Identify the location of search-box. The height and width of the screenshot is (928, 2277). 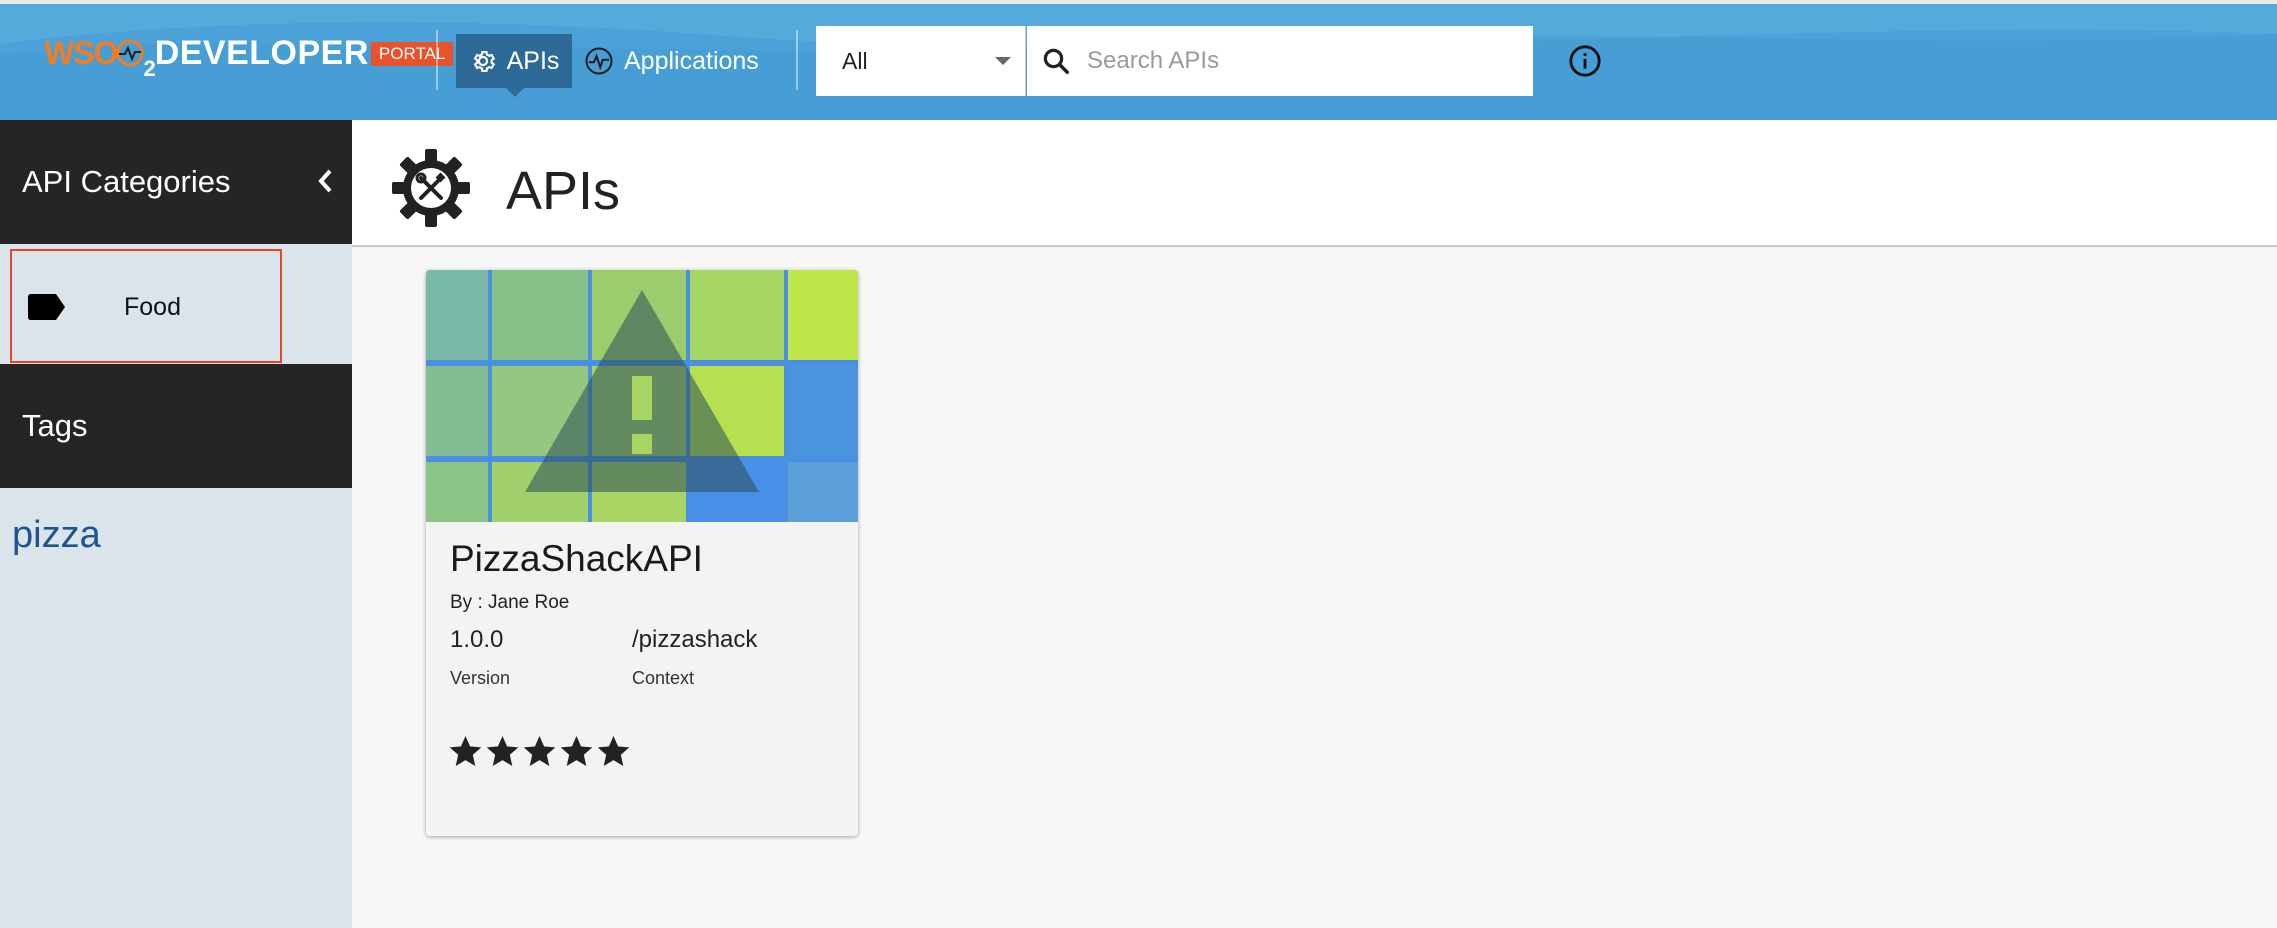
(1280, 61).